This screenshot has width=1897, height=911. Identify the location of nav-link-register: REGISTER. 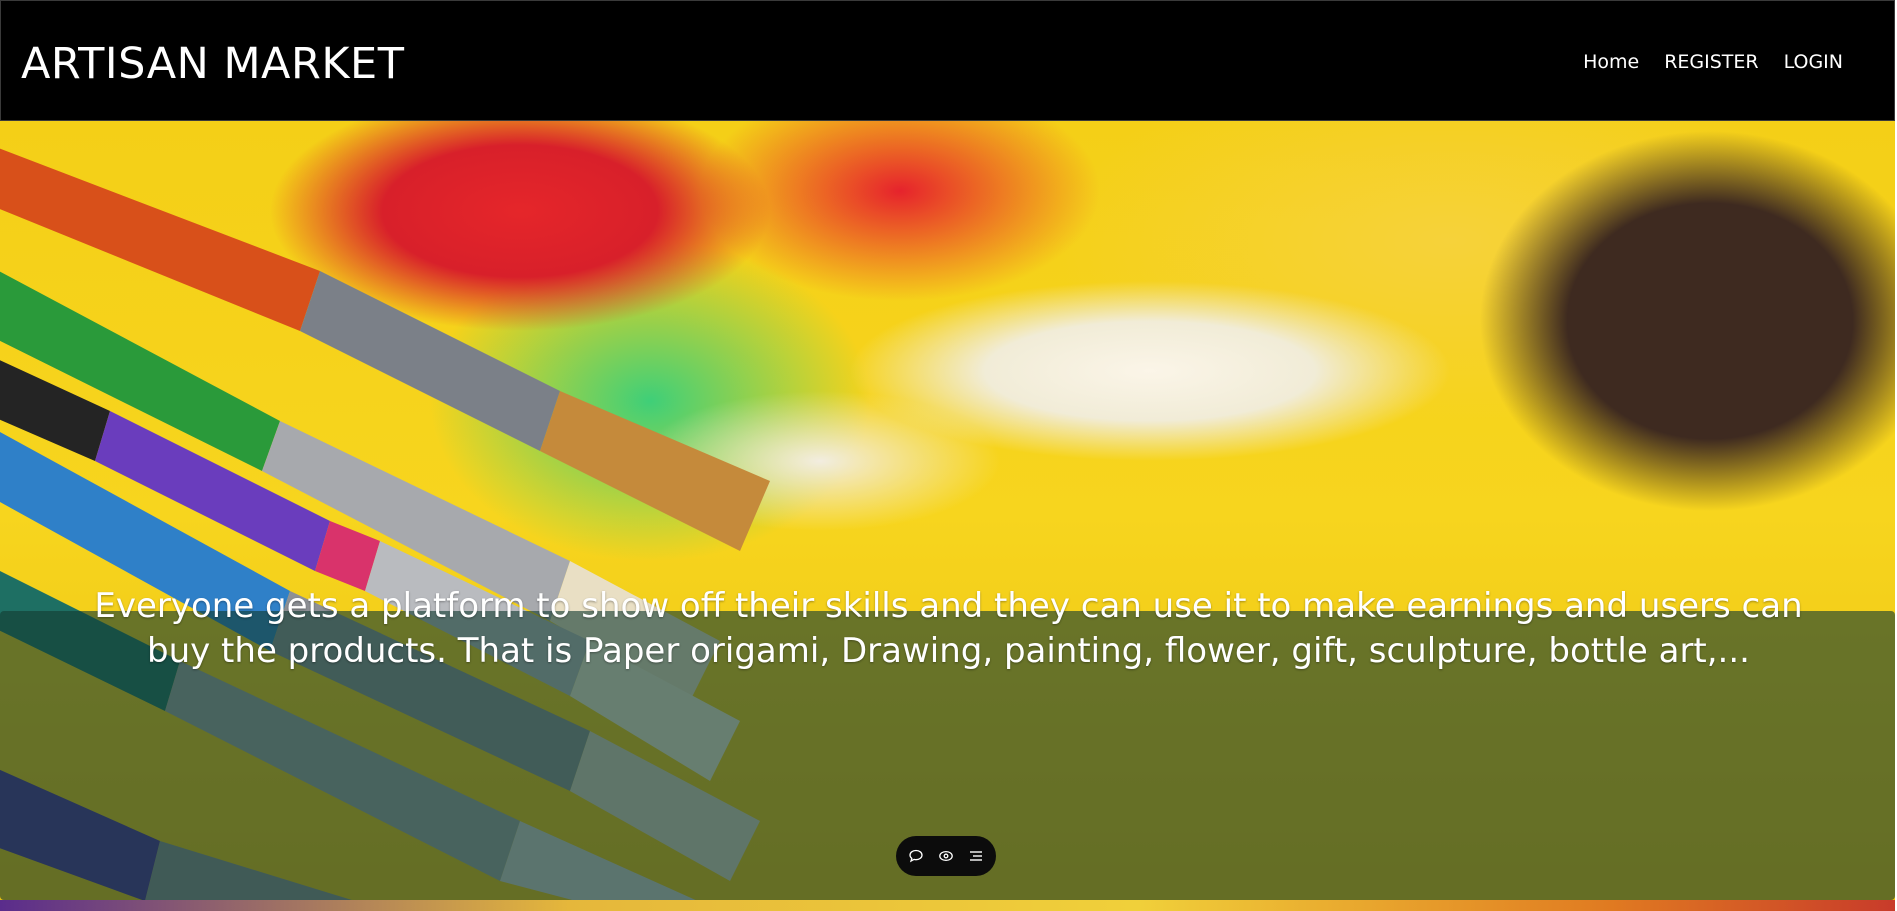
(1711, 62).